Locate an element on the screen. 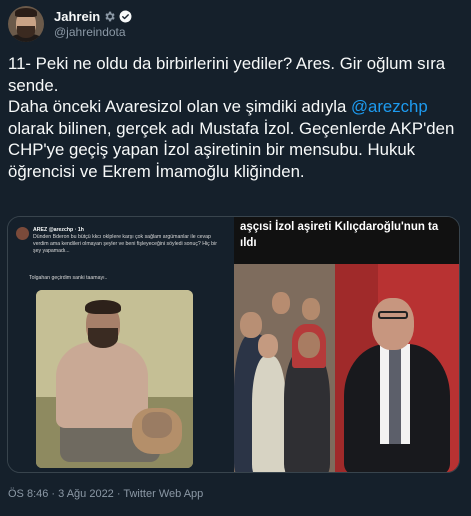 This screenshot has width=471, height=516. tweet-header: Jahrein @jahreindota is located at coordinates (70, 24).